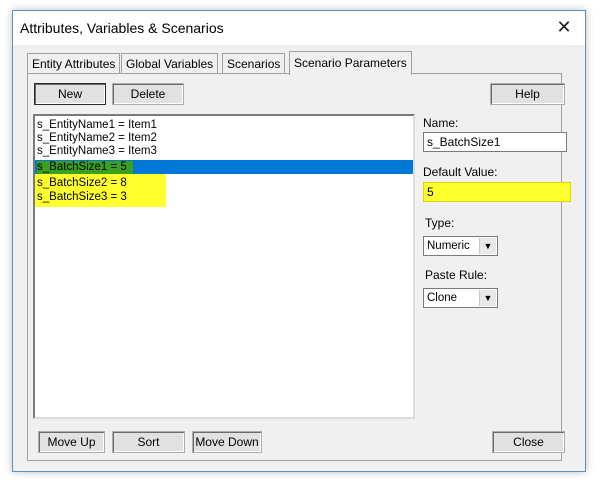  Describe the element at coordinates (441, 123) in the screenshot. I see `name-label: Name:` at that location.